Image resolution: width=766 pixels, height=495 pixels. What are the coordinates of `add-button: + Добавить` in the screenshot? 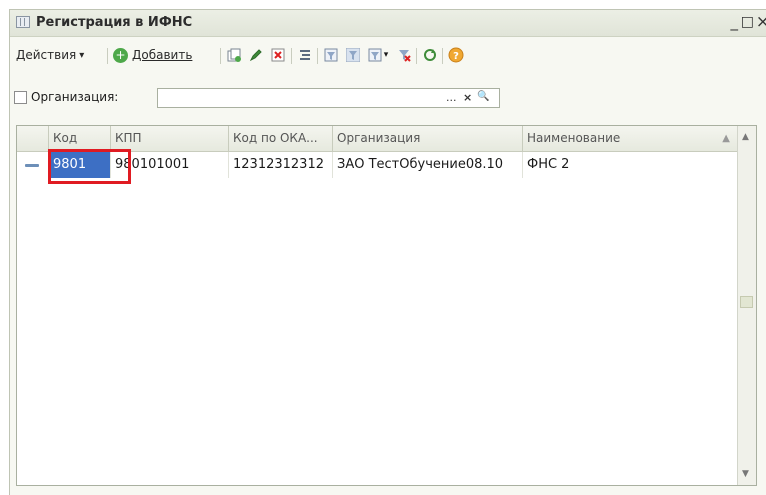 It's located at (152, 55).